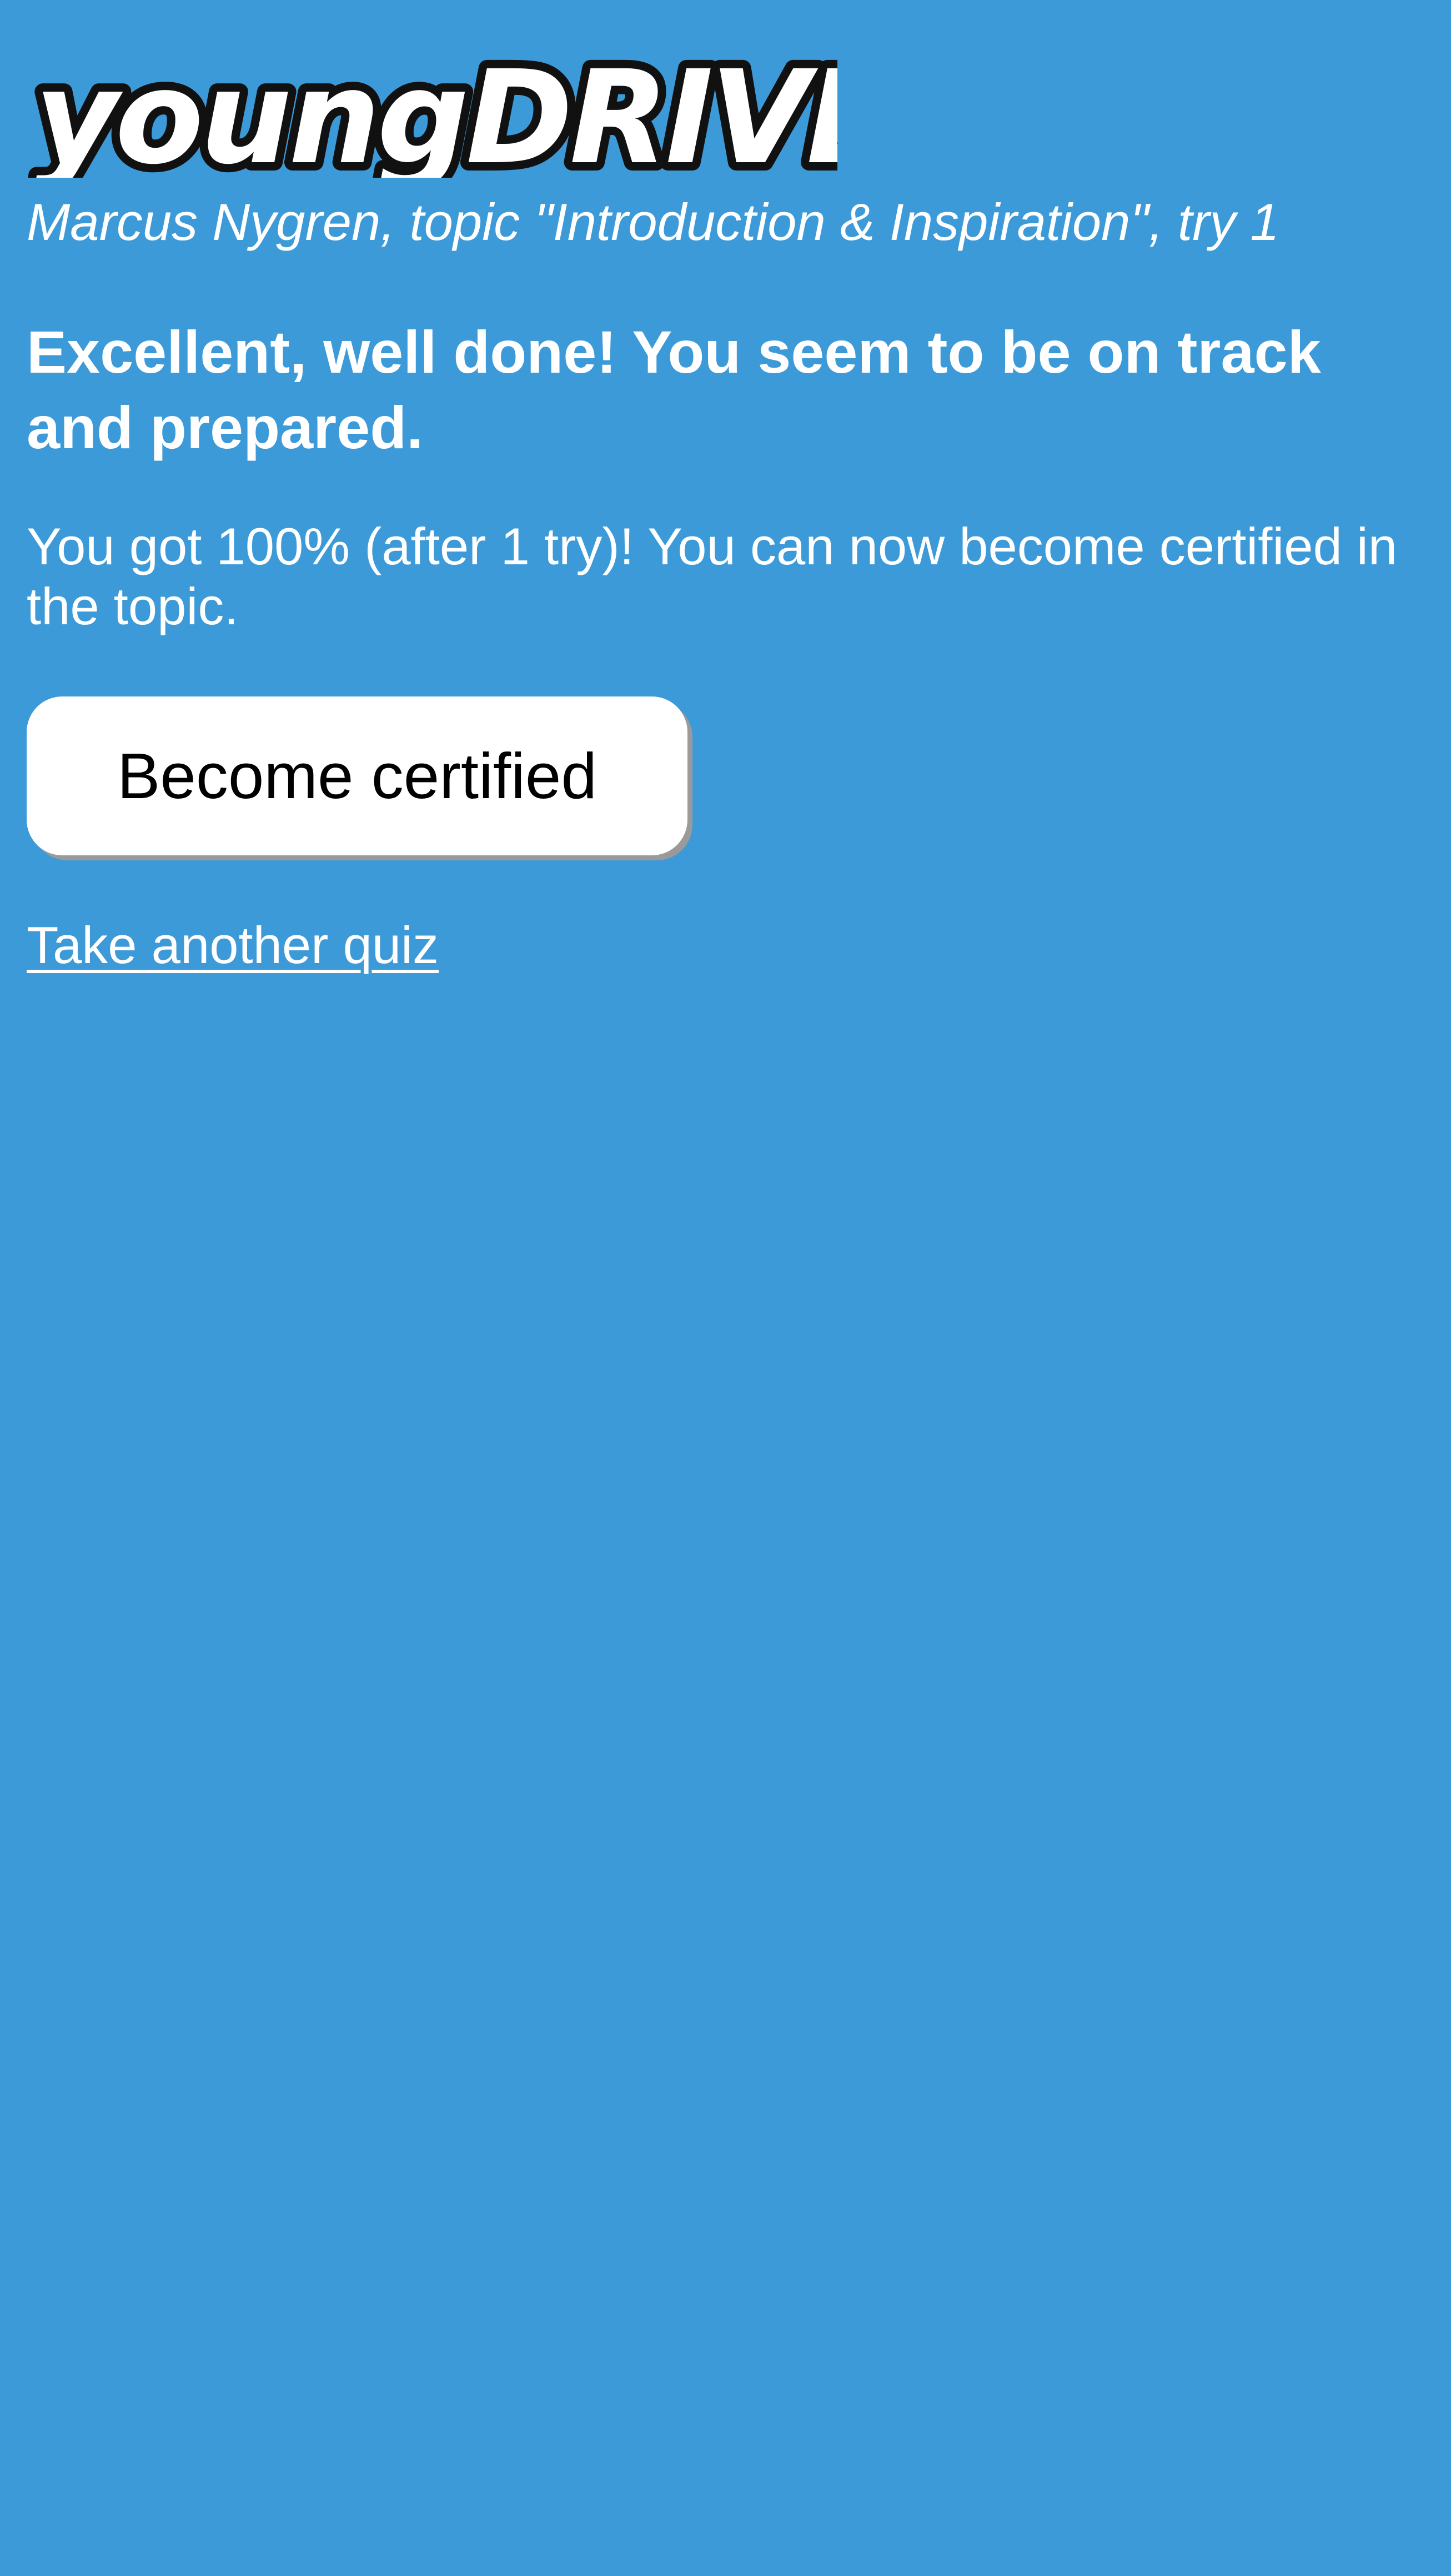 The height and width of the screenshot is (2576, 1451). Describe the element at coordinates (357, 776) in the screenshot. I see `become-certified-button: Become certified` at that location.